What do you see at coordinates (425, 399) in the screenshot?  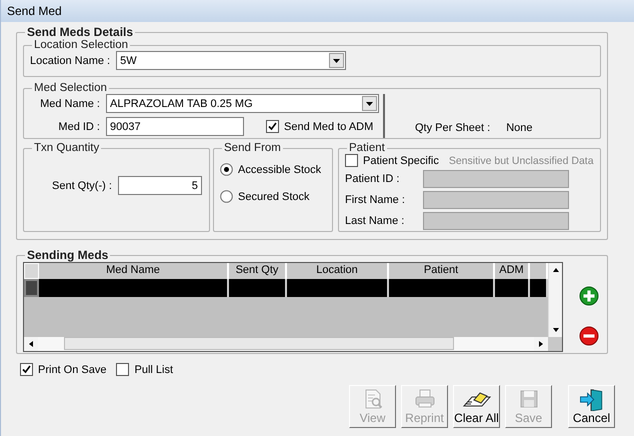 I see `printer-icon` at bounding box center [425, 399].